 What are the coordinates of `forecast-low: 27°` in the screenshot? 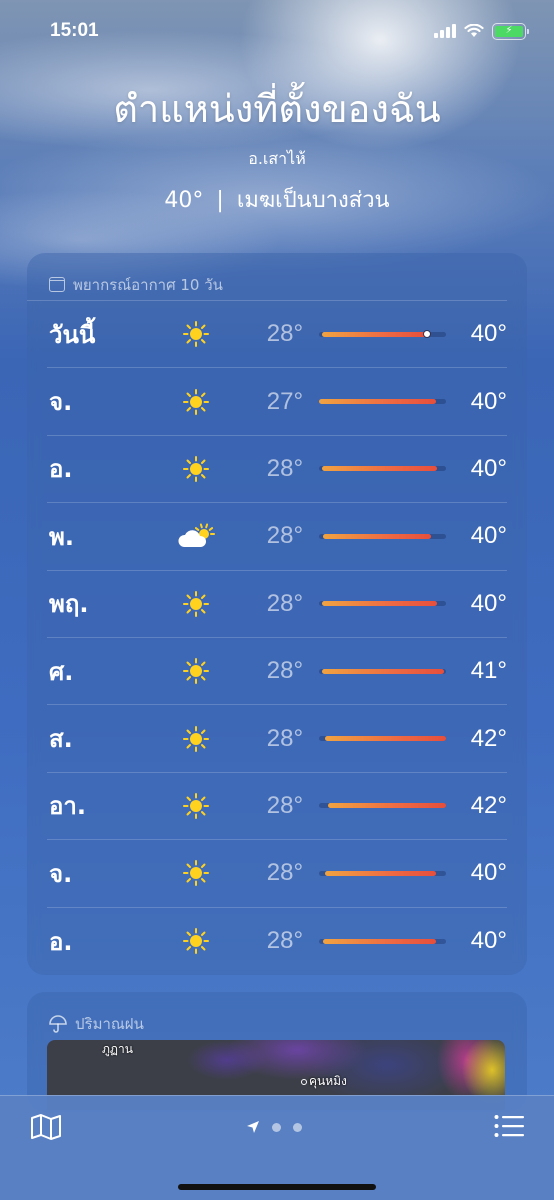 It's located at (285, 401).